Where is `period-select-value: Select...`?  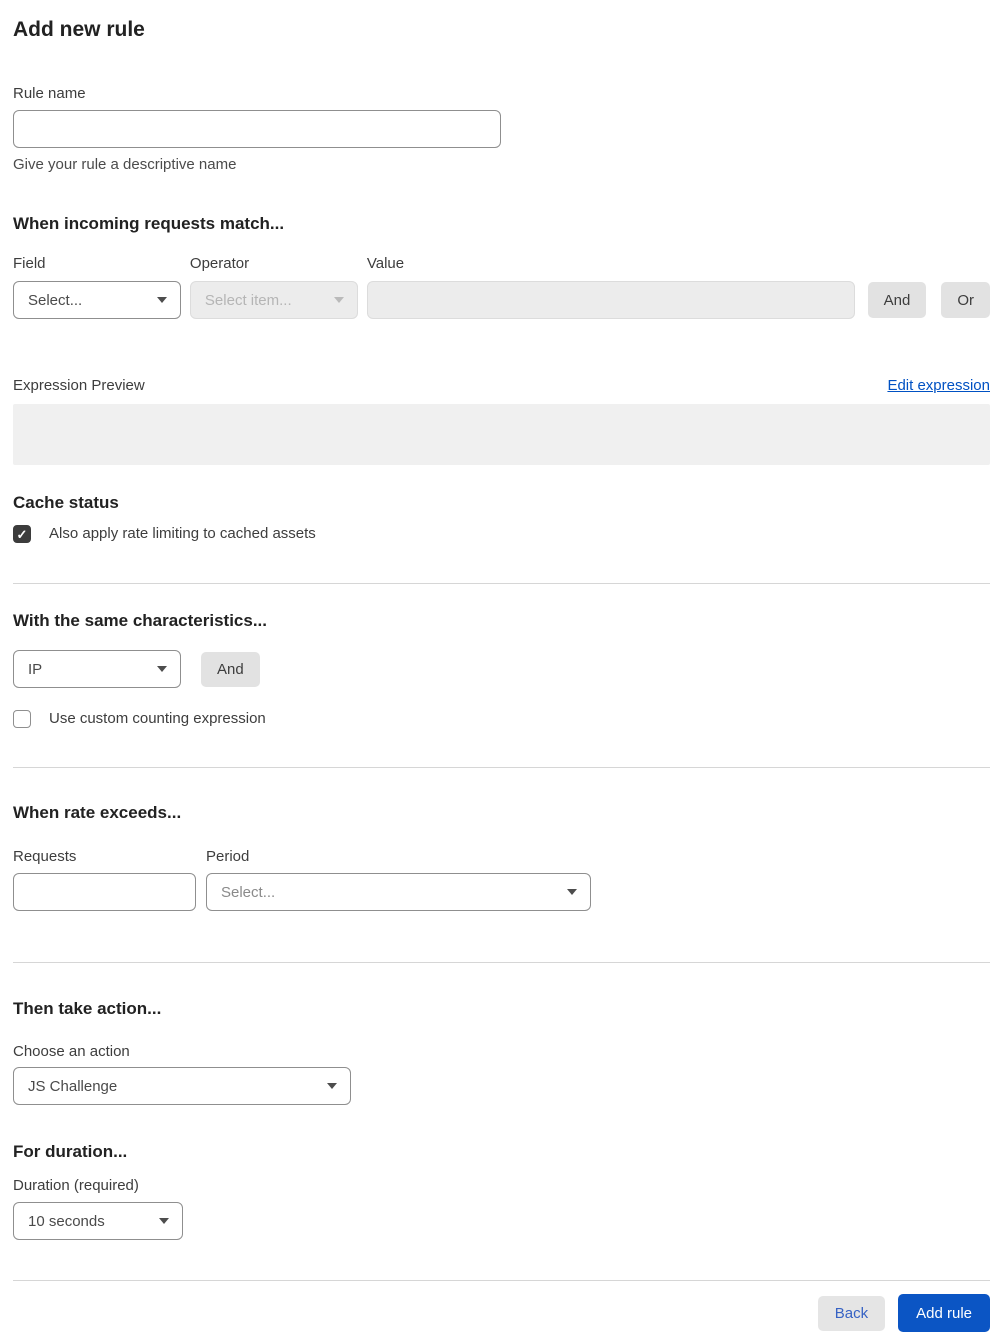
period-select-value: Select... is located at coordinates (248, 892).